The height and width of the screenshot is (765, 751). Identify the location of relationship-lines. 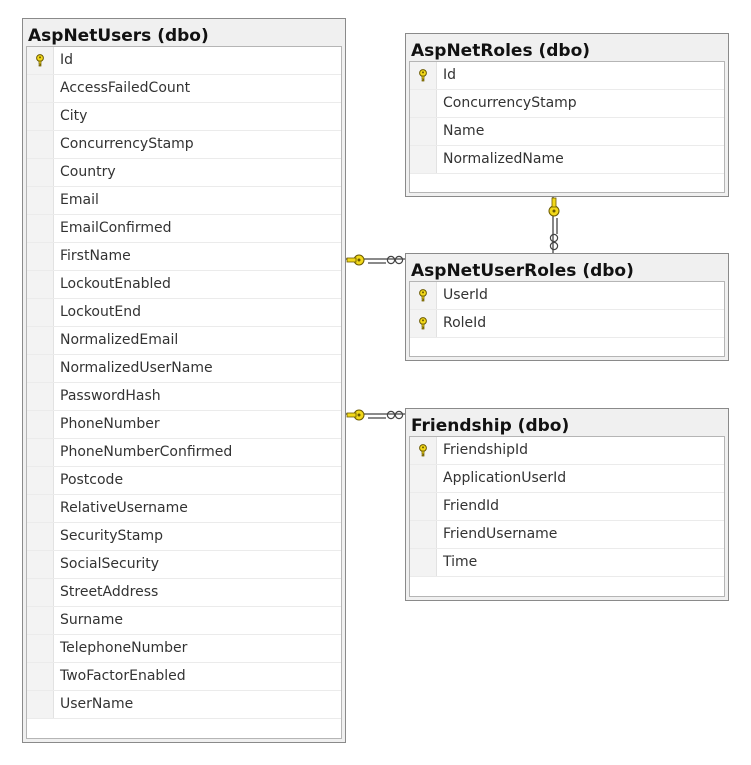
(453, 309).